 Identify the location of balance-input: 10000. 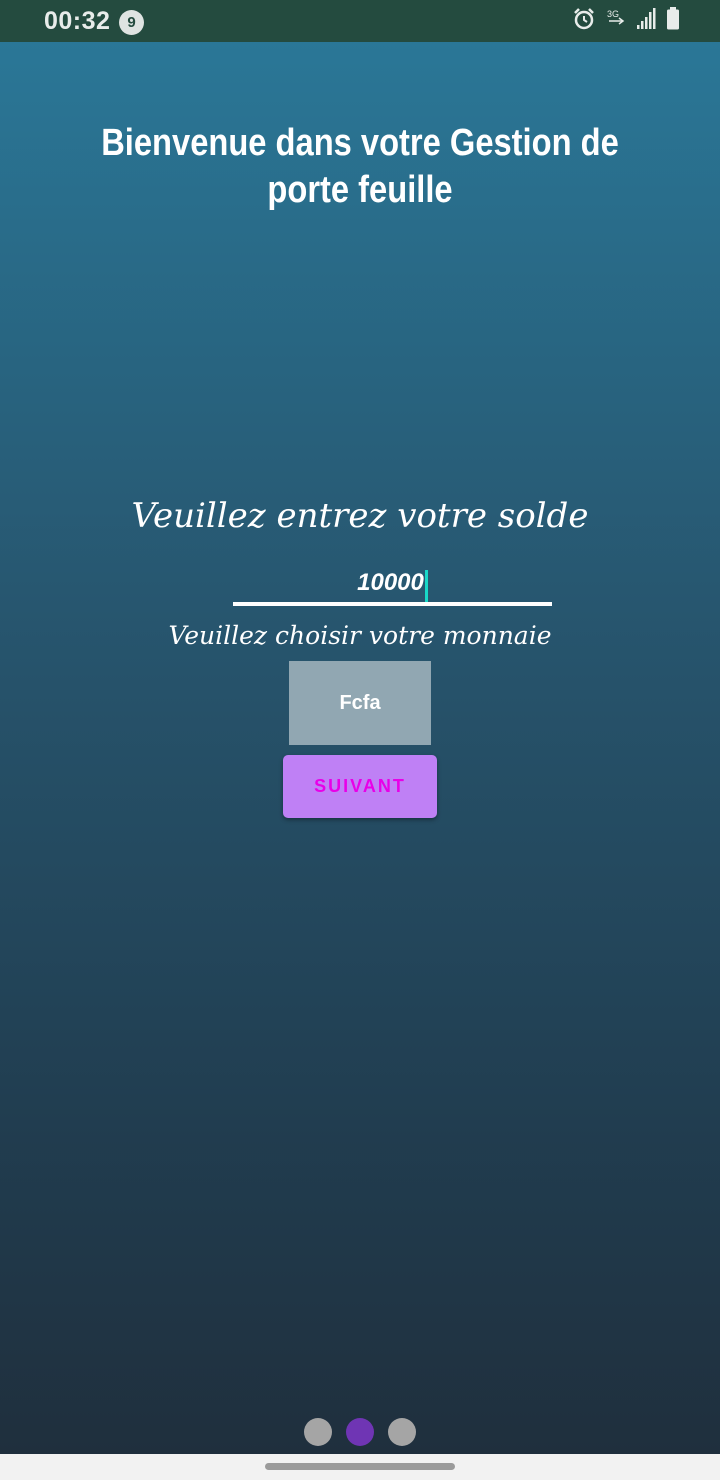
(392, 583).